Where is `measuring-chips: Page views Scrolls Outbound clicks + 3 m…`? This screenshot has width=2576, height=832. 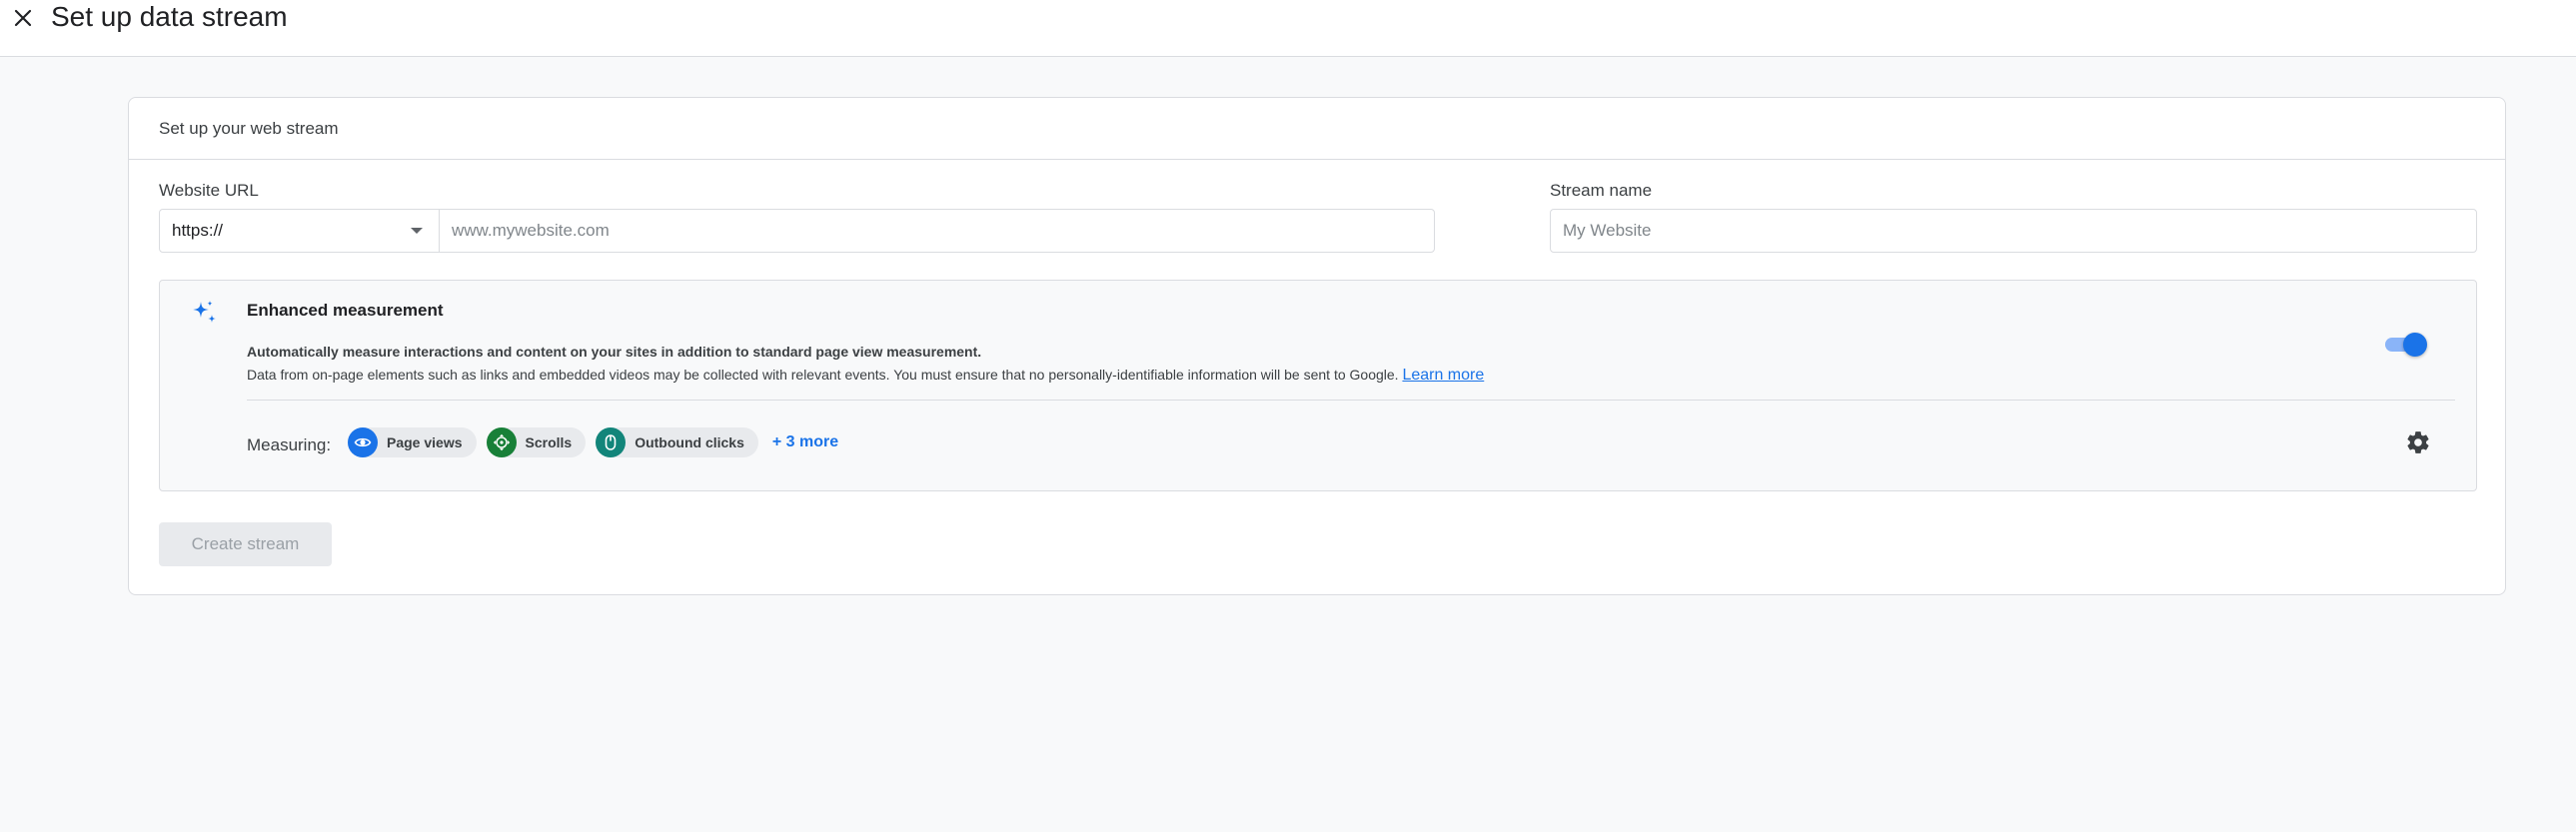 measuring-chips: Page views Scrolls Outbound clicks + 3 m… is located at coordinates (593, 442).